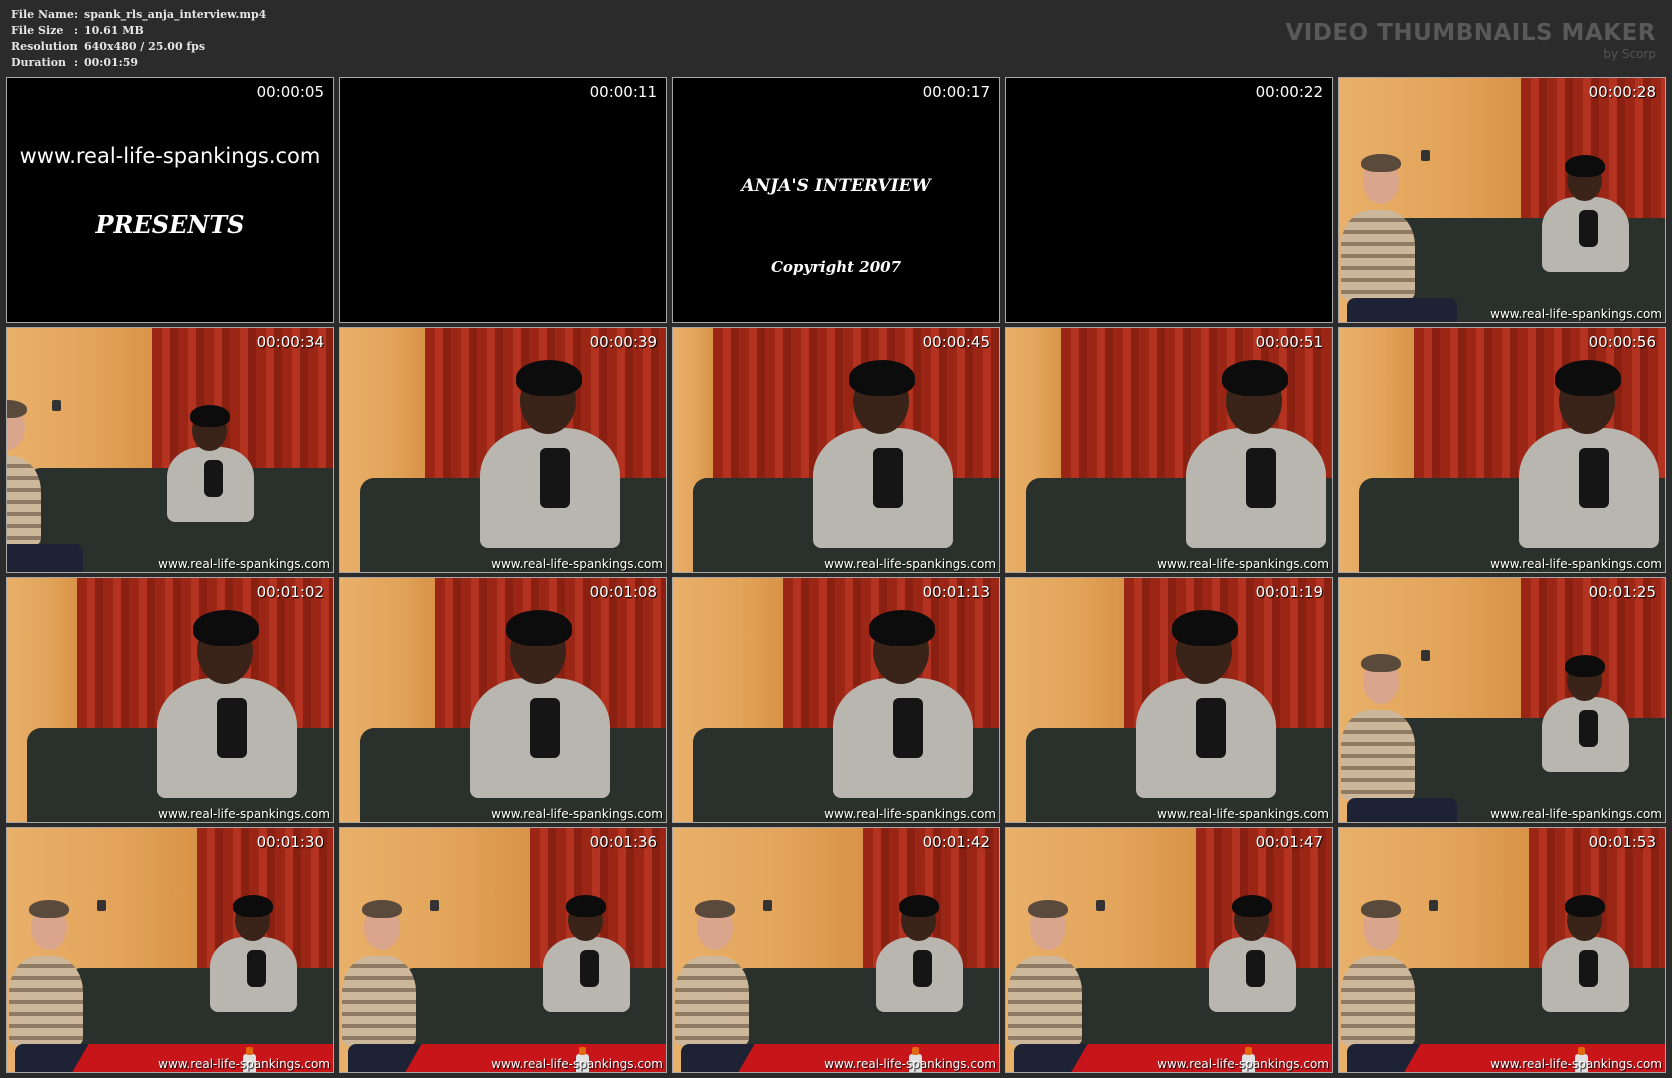 The image size is (1672, 1078). What do you see at coordinates (1169, 450) in the screenshot?
I see `video-thumbnail: 00:00:51 www.real-life-spankings.com` at bounding box center [1169, 450].